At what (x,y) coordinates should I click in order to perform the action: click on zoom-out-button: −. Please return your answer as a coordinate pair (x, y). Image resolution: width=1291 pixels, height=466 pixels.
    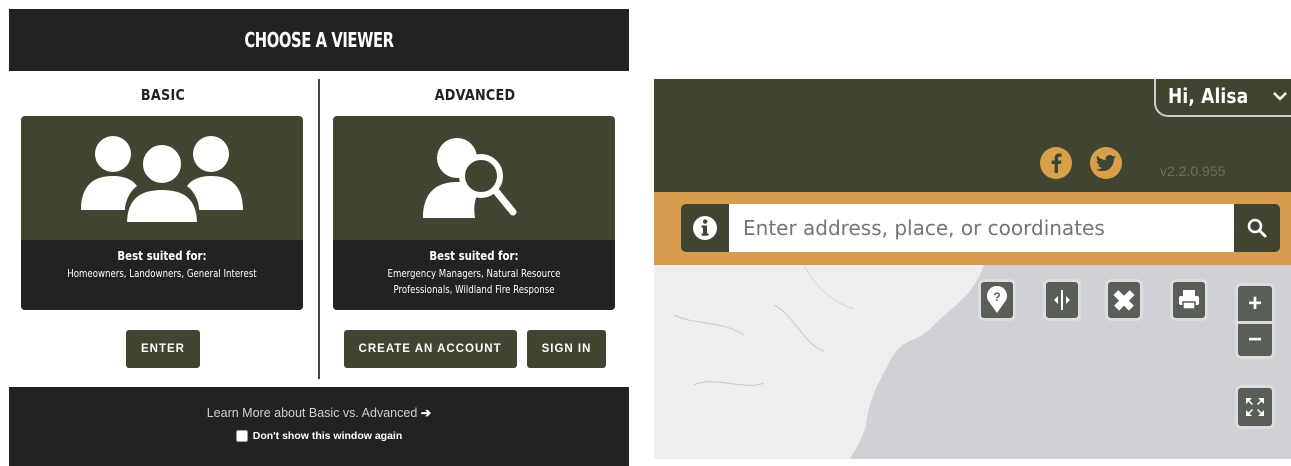
    Looking at the image, I should click on (1255, 340).